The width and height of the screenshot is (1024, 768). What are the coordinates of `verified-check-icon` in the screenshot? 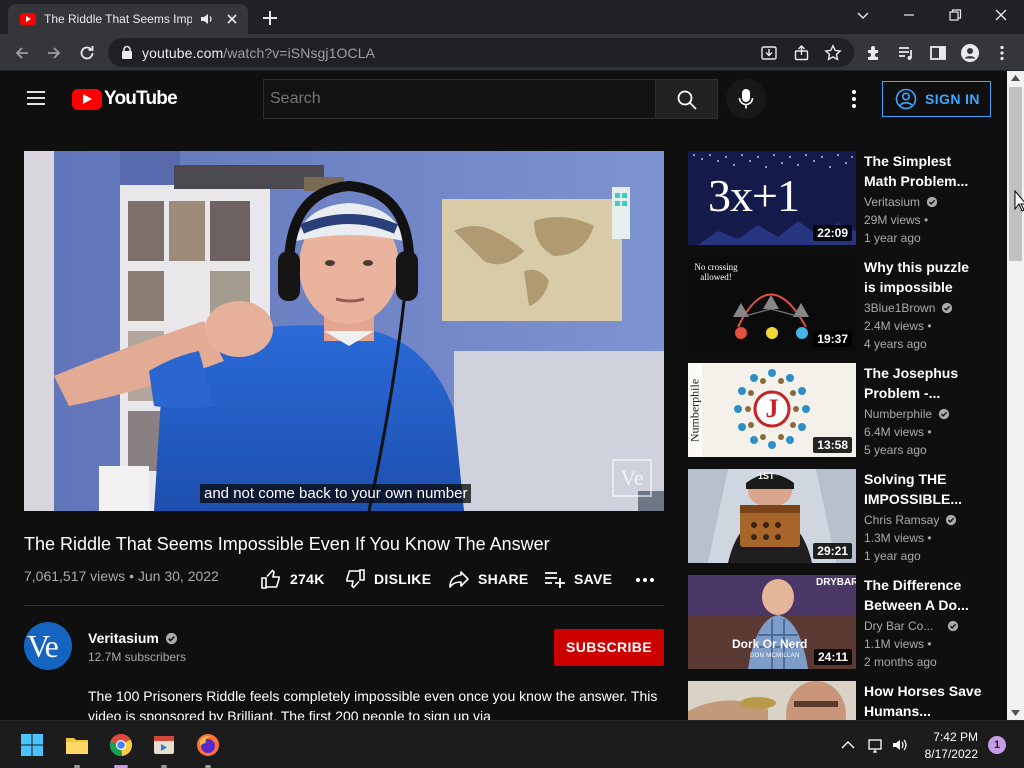 It's located at (947, 308).